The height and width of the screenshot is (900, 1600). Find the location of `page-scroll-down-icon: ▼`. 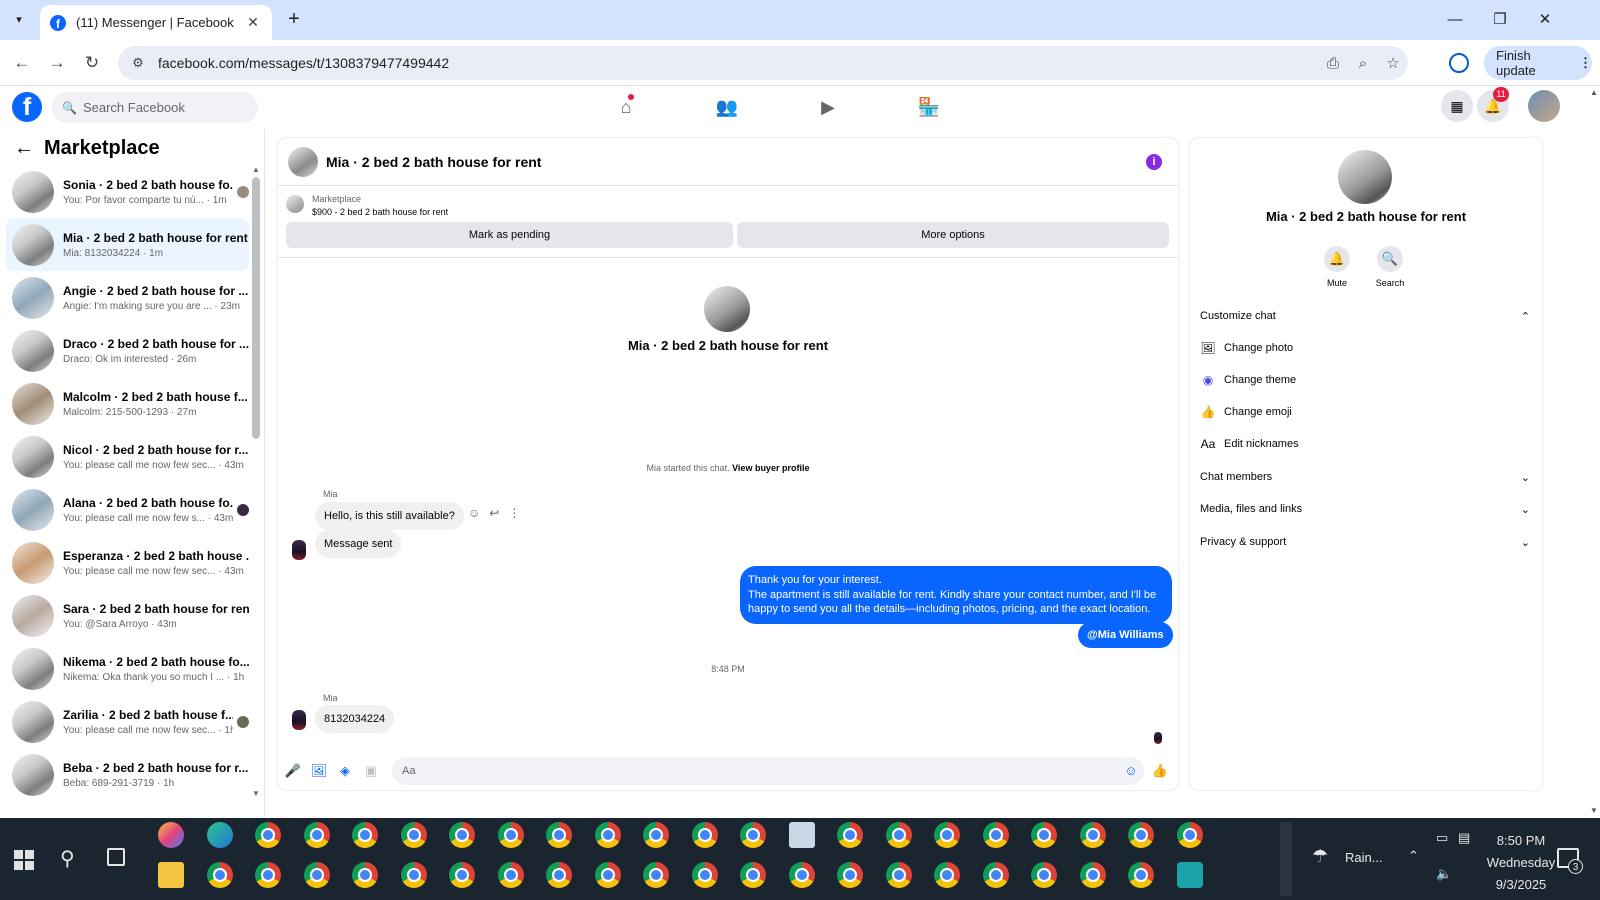

page-scroll-down-icon: ▼ is located at coordinates (1594, 810).